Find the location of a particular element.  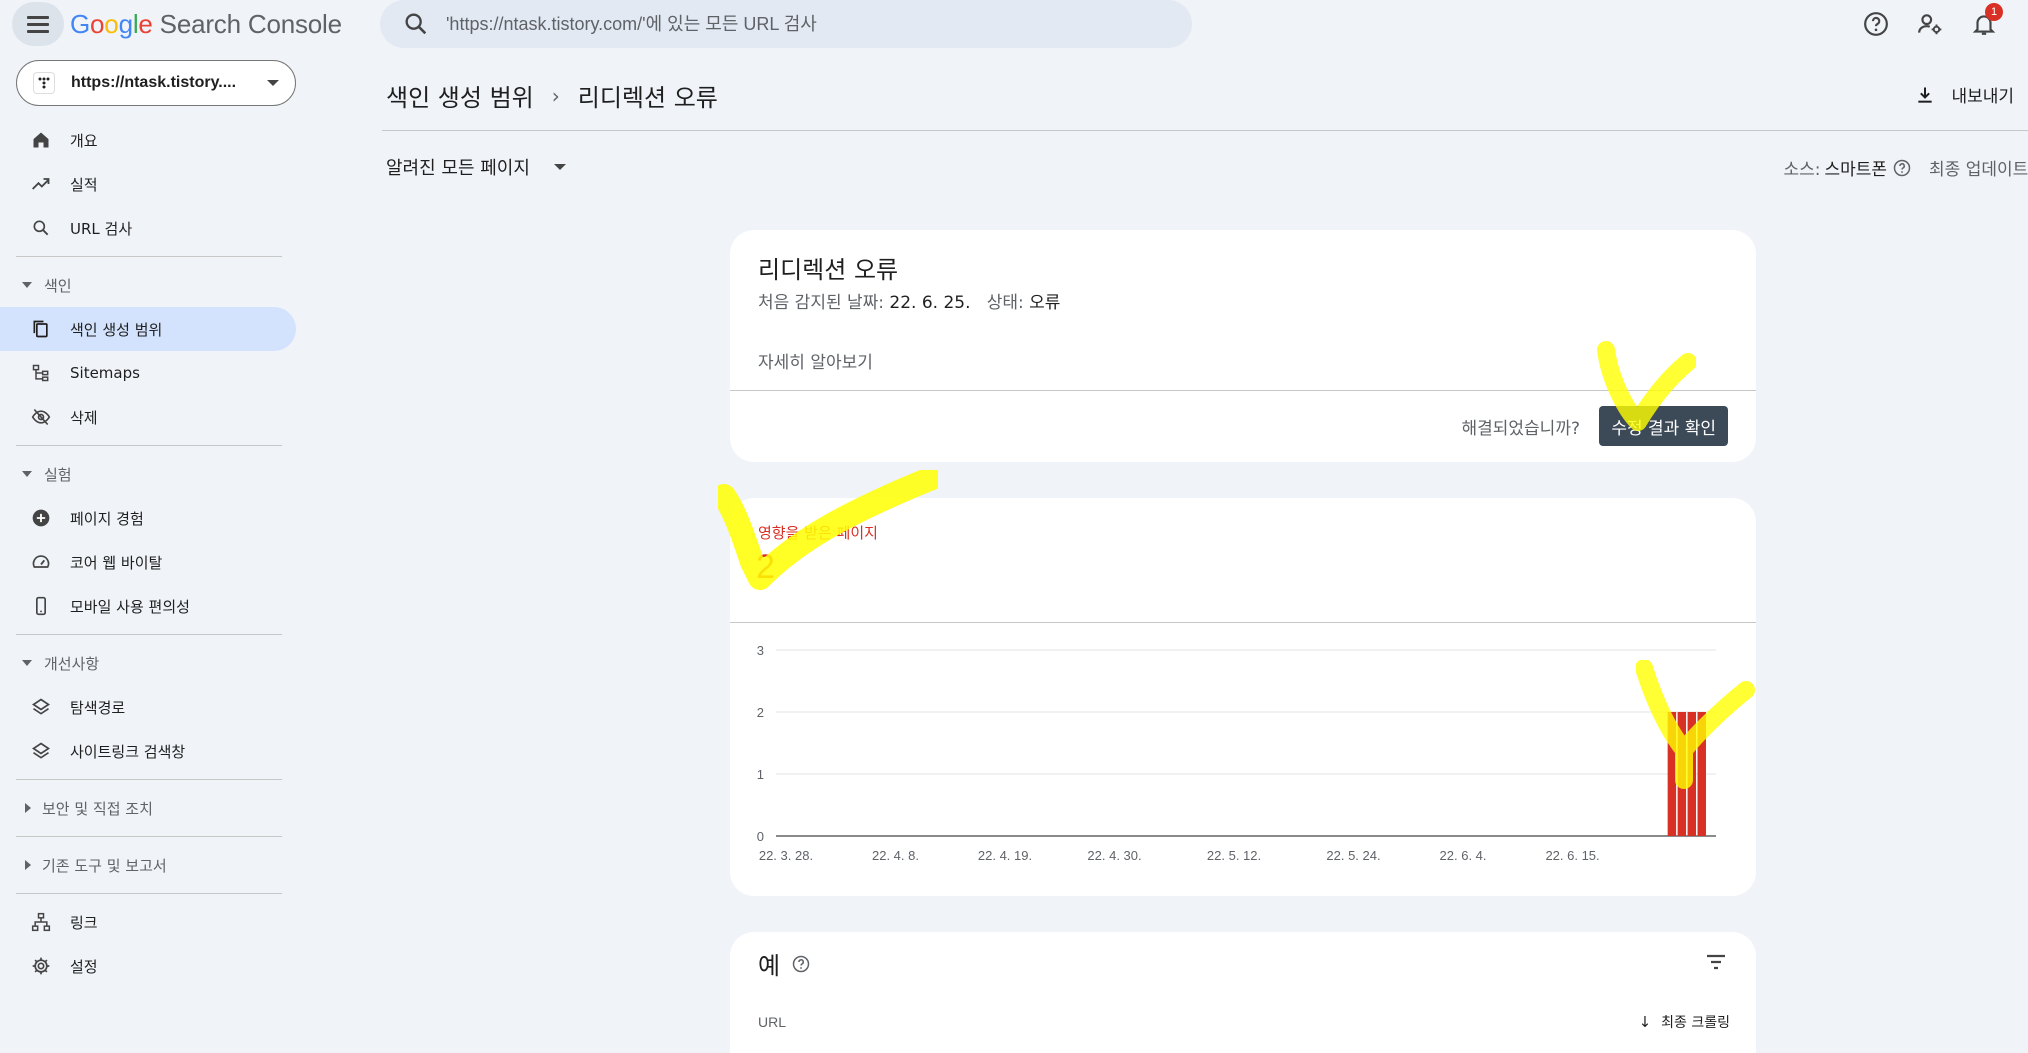

search-input is located at coordinates (796, 24).